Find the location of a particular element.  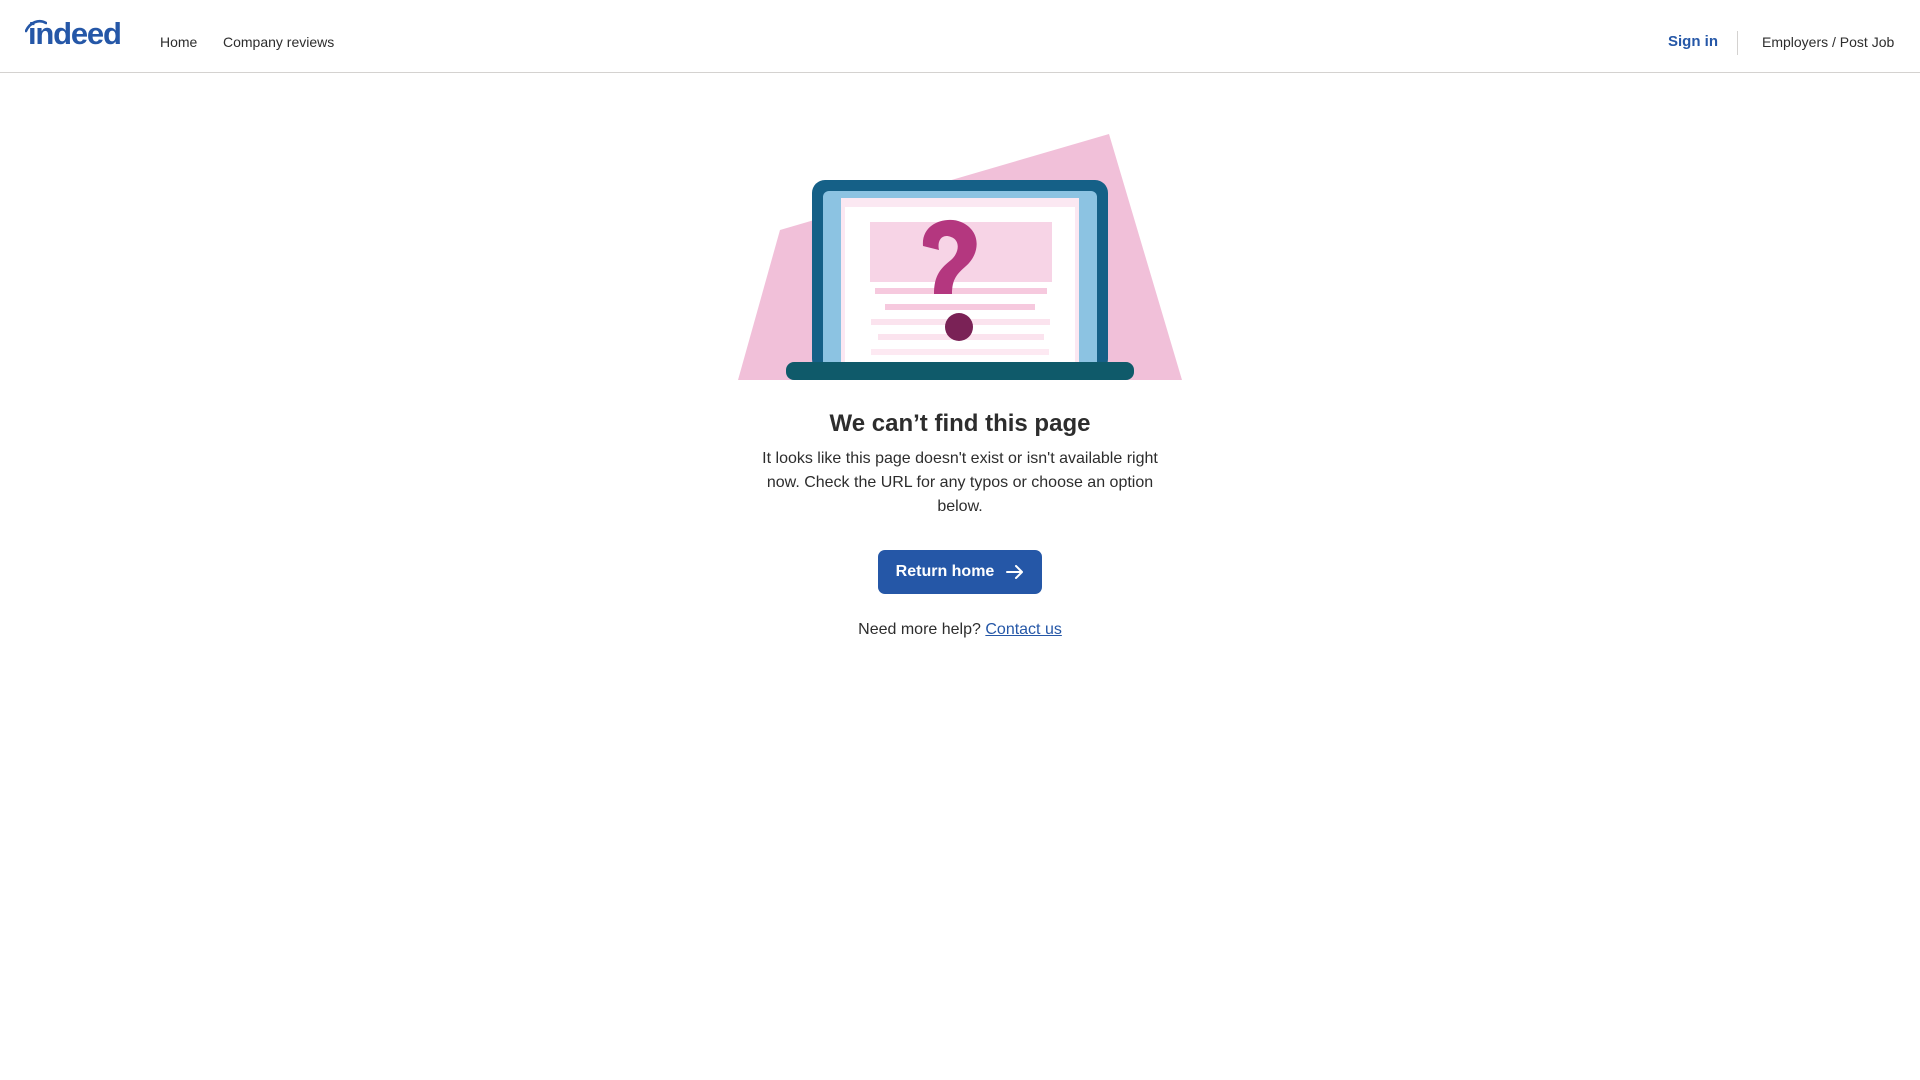

employers-post-job-link: Employers / Post Job is located at coordinates (1828, 42).